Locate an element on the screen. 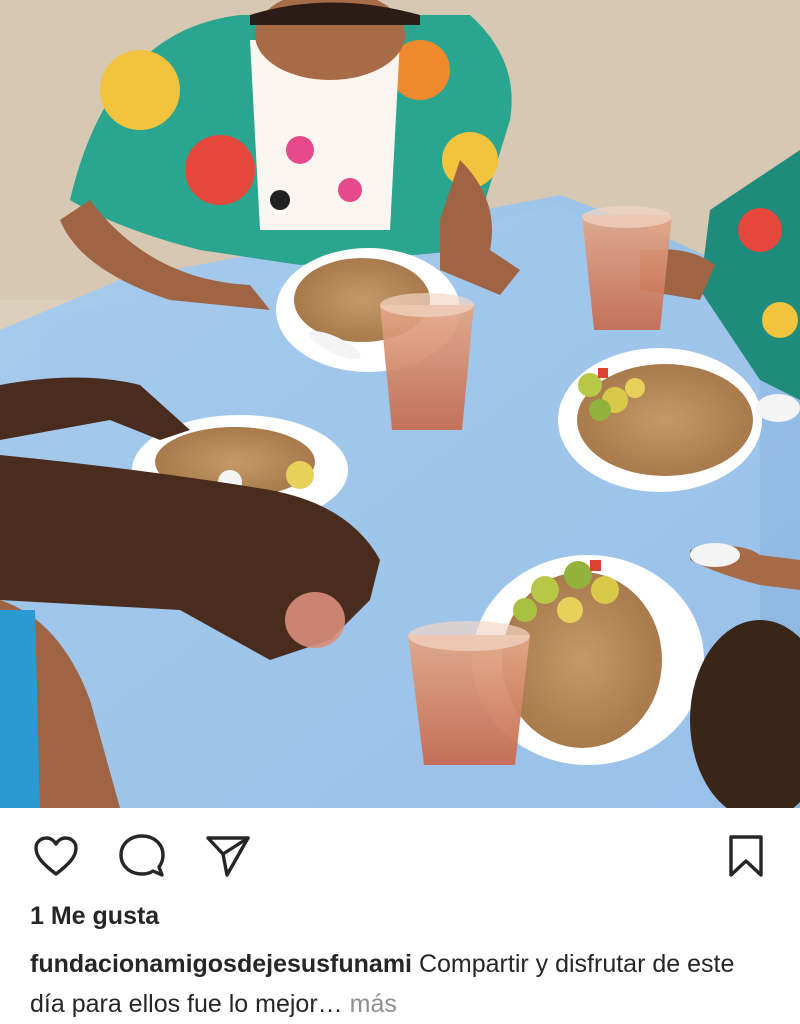  paper-plane-icon is located at coordinates (228, 856).